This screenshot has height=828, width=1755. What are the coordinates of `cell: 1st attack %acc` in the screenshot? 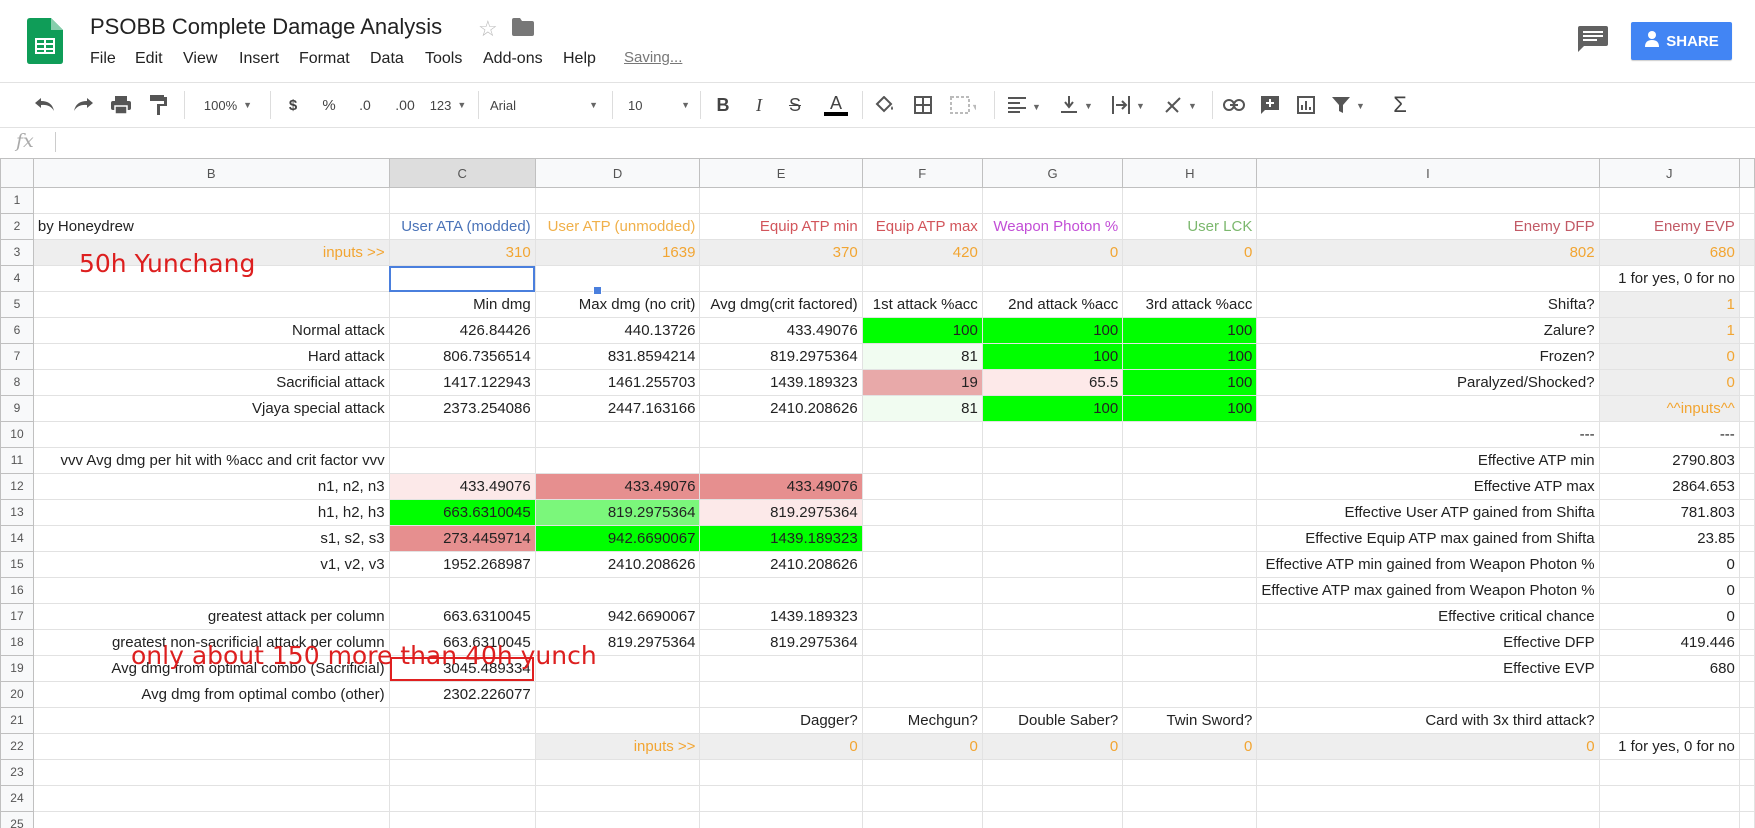 It's located at (922, 304).